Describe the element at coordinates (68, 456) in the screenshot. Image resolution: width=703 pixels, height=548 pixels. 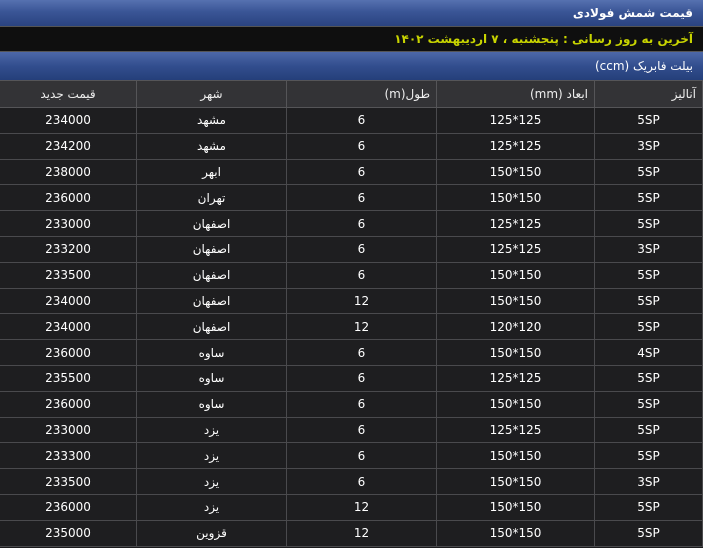
I see `cell-price: 233300` at that location.